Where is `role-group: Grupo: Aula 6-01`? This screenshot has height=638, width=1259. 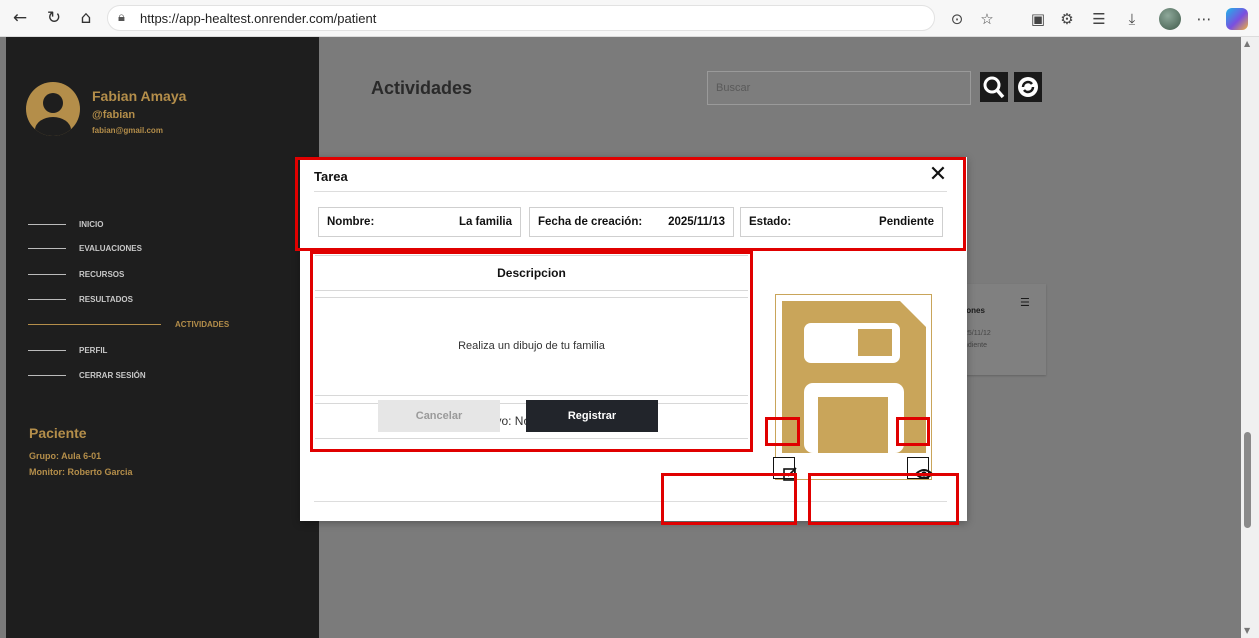
role-group: Grupo: Aula 6-01 is located at coordinates (65, 456).